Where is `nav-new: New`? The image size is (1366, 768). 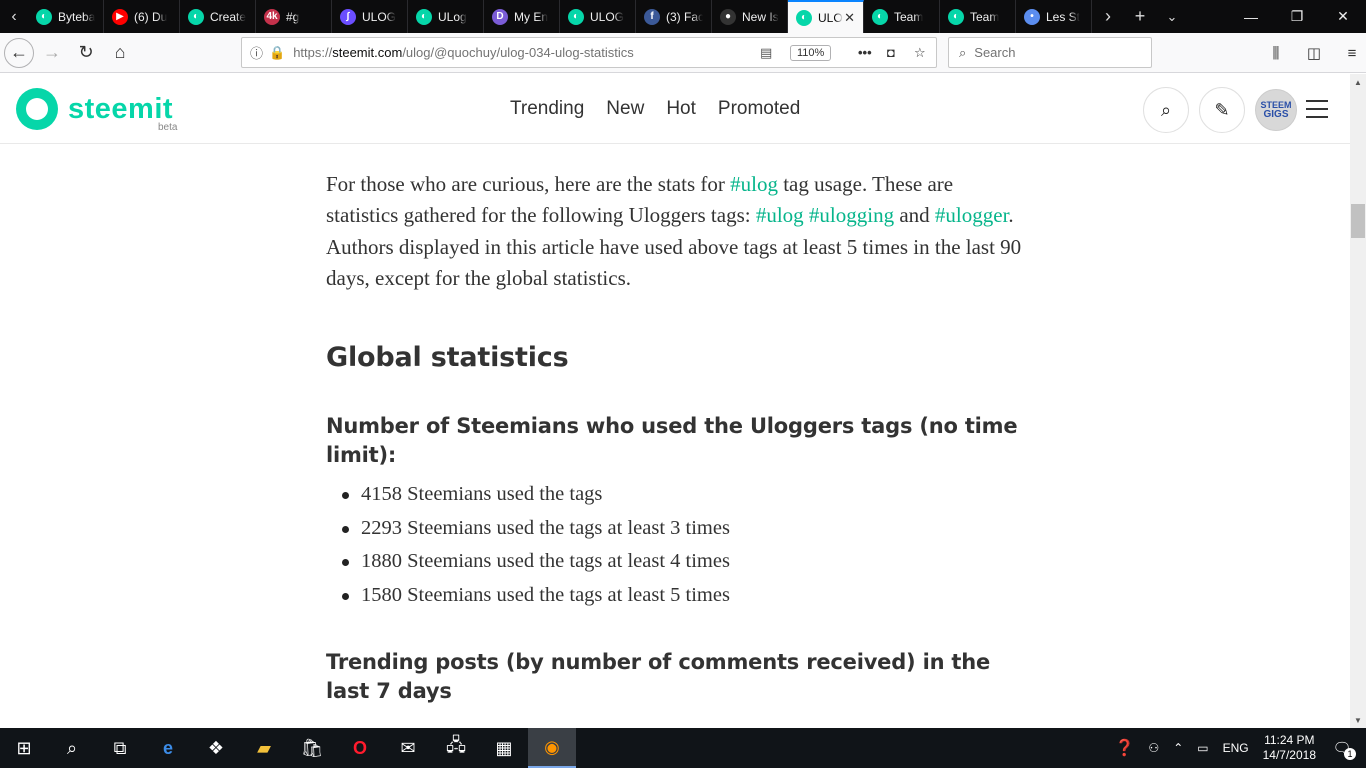 nav-new: New is located at coordinates (625, 109).